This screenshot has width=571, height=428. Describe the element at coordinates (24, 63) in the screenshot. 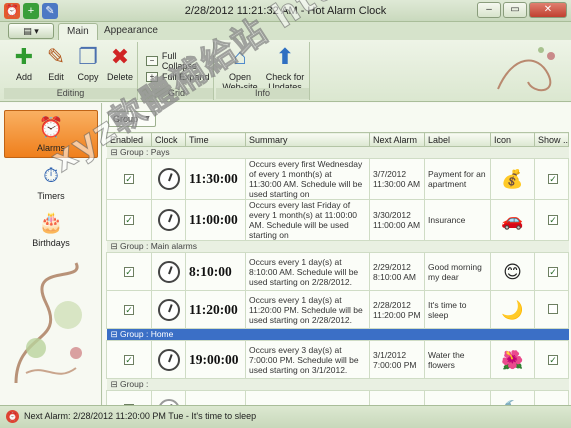

I see `add-button: ✚ Add` at that location.